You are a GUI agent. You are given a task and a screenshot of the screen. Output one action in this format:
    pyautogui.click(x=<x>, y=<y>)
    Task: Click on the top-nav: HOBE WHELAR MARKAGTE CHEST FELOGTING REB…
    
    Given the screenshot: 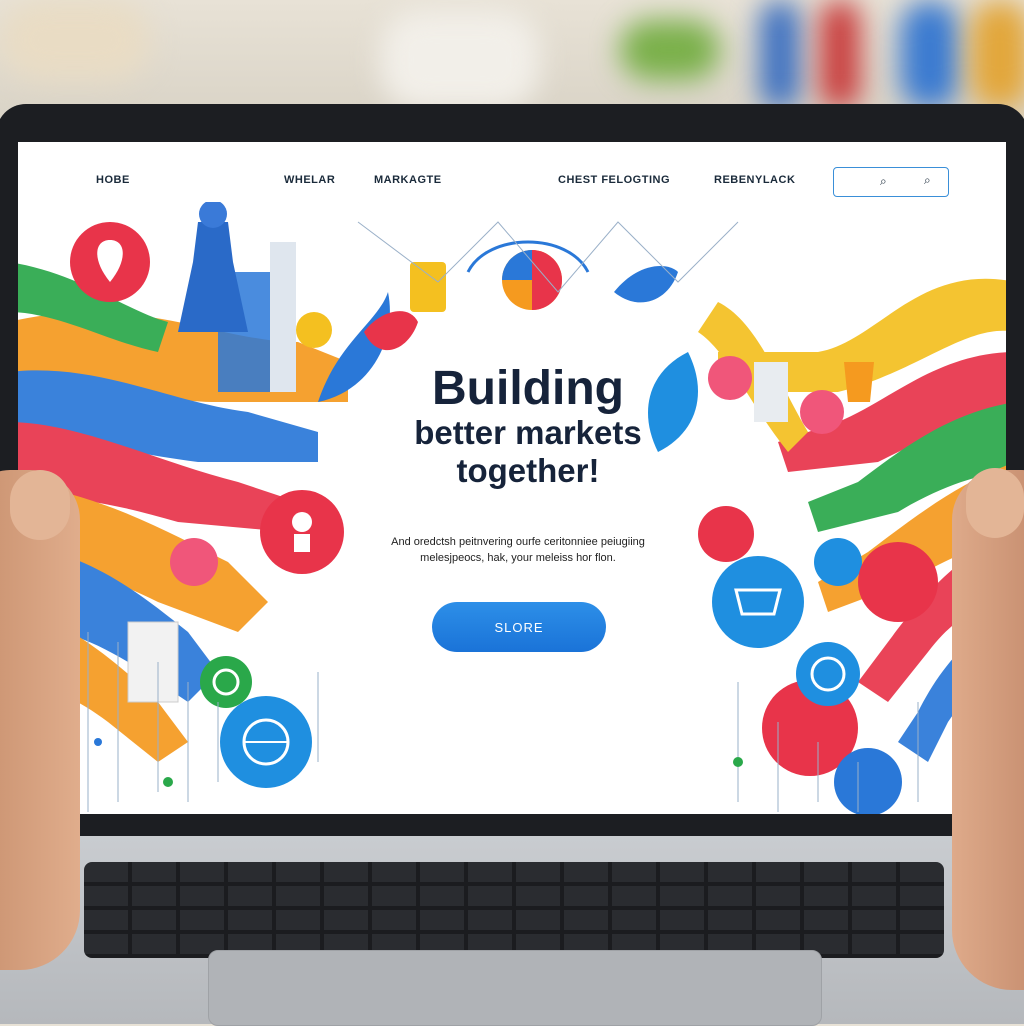 What is the action you would take?
    pyautogui.click(x=512, y=175)
    